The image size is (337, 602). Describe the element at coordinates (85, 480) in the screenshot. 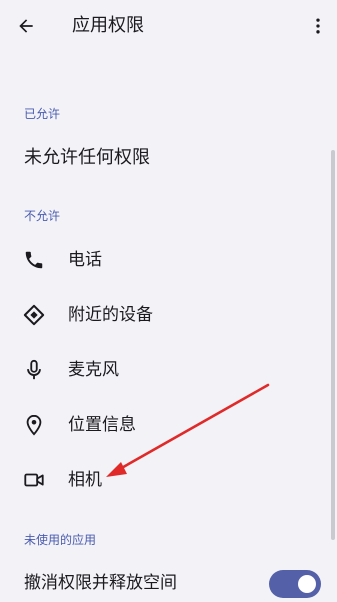

I see `permission-label: 相机` at that location.